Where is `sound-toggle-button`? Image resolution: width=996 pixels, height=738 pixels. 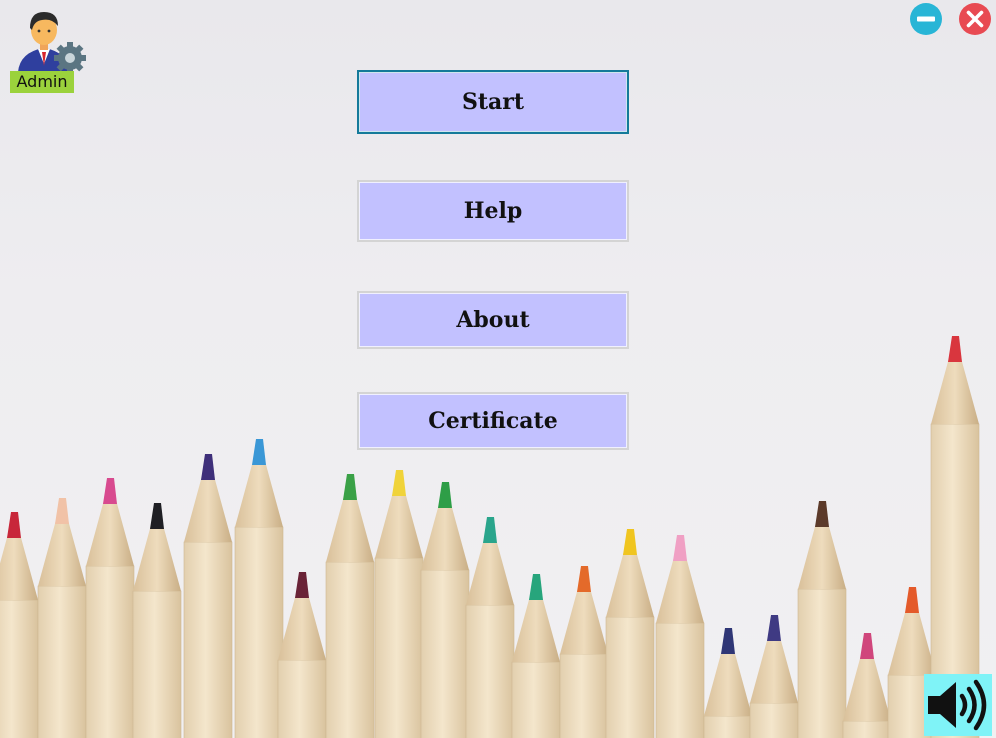
sound-toggle-button is located at coordinates (958, 705).